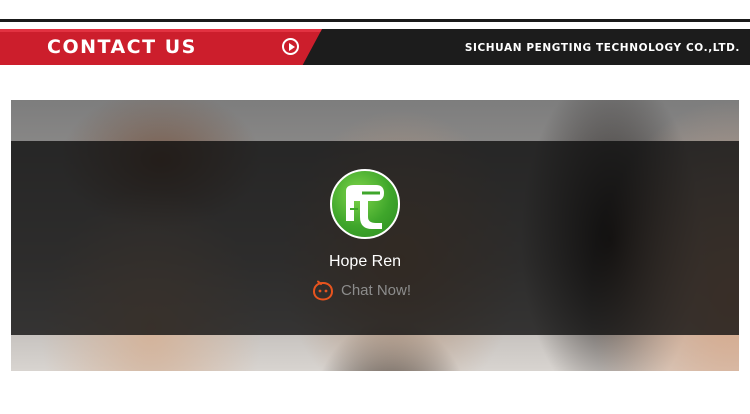 This screenshot has height=414, width=750. Describe the element at coordinates (122, 47) in the screenshot. I see `section-title: CONTACT US` at that location.